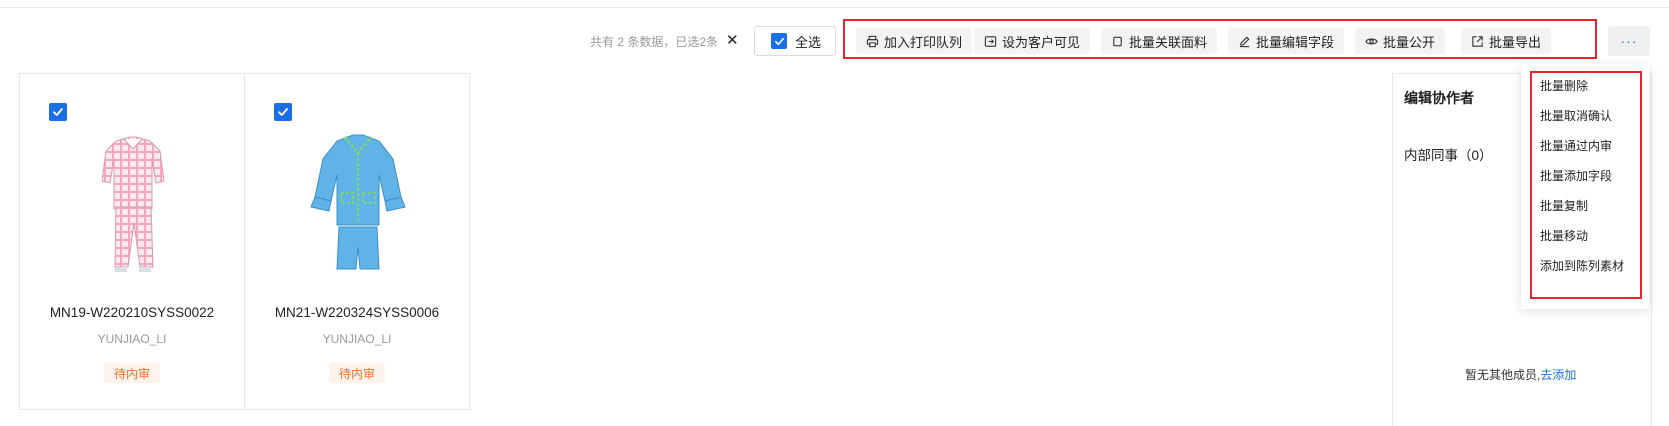 The height and width of the screenshot is (426, 1669). Describe the element at coordinates (1564, 205) in the screenshot. I see `menu-item-batch-copy: 批量复制` at that location.